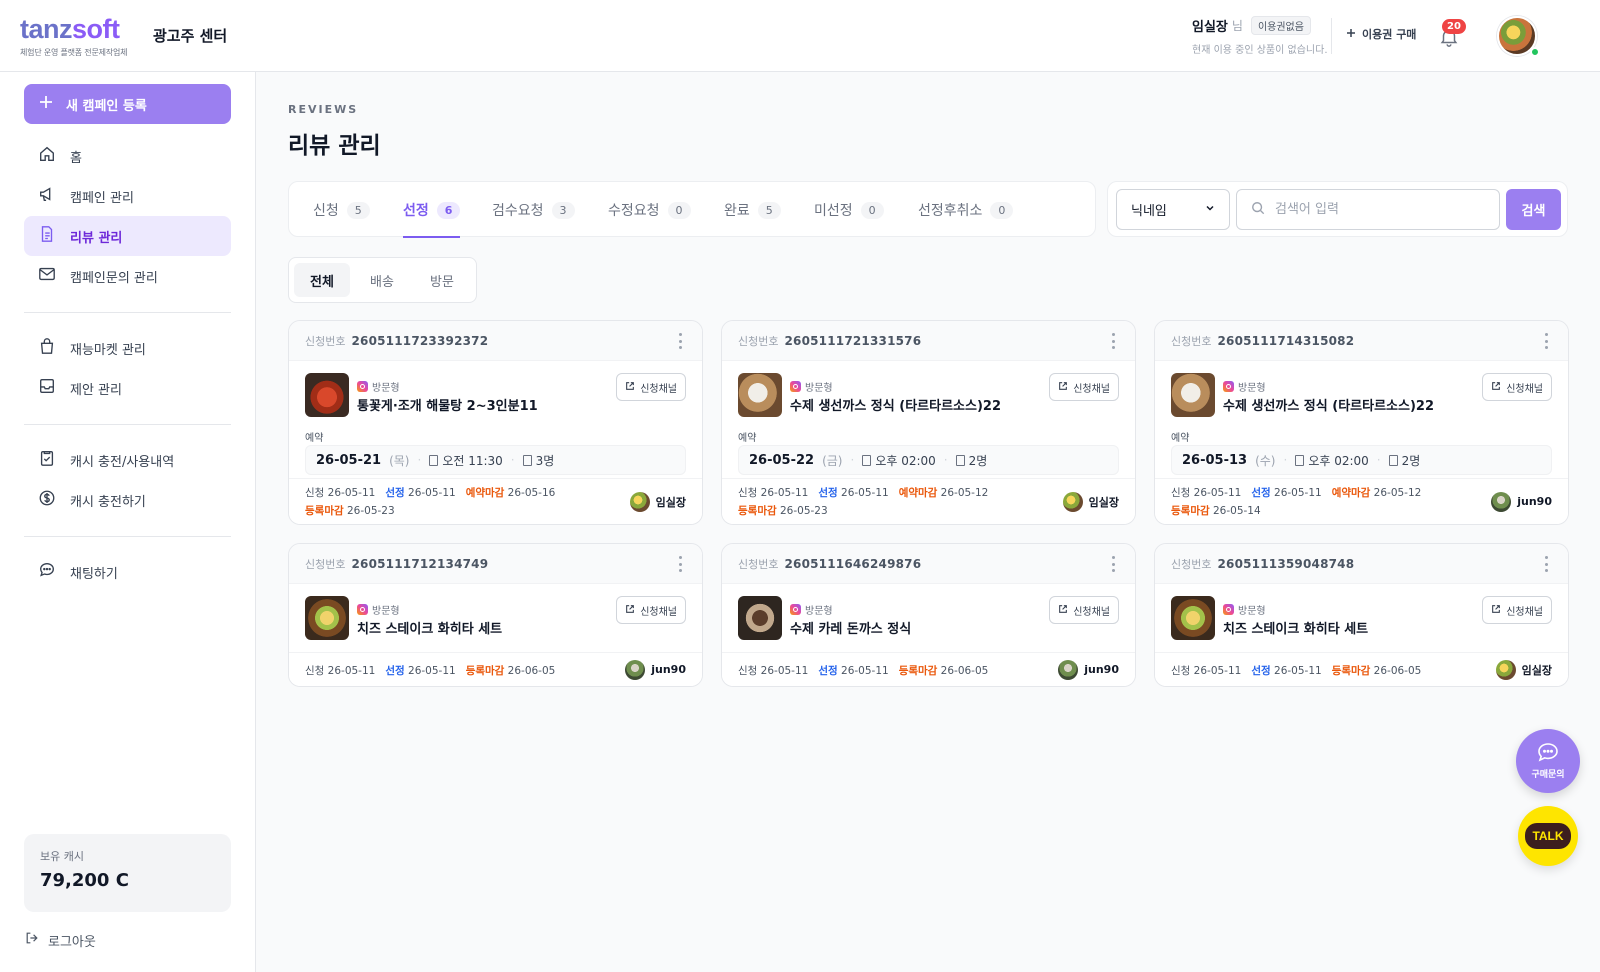 The height and width of the screenshot is (972, 1600). Describe the element at coordinates (96, 29) in the screenshot. I see `logo-part2: soft` at that location.